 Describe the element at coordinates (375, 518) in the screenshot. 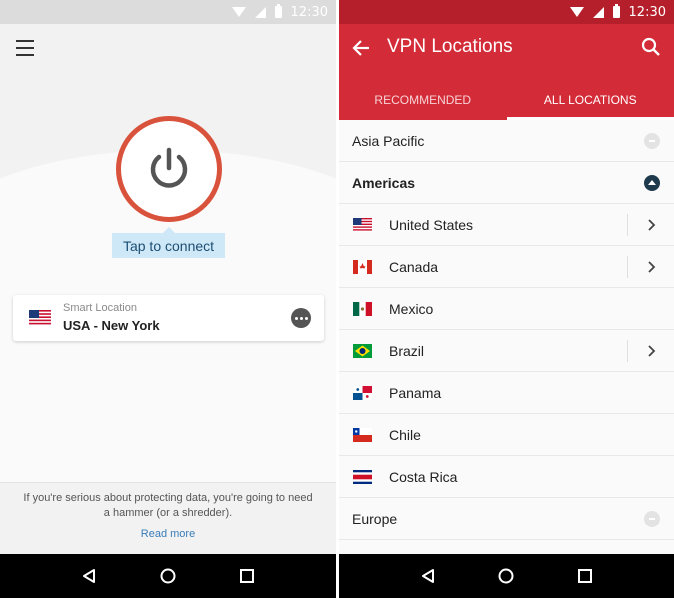

I see `region-label: Europe` at that location.